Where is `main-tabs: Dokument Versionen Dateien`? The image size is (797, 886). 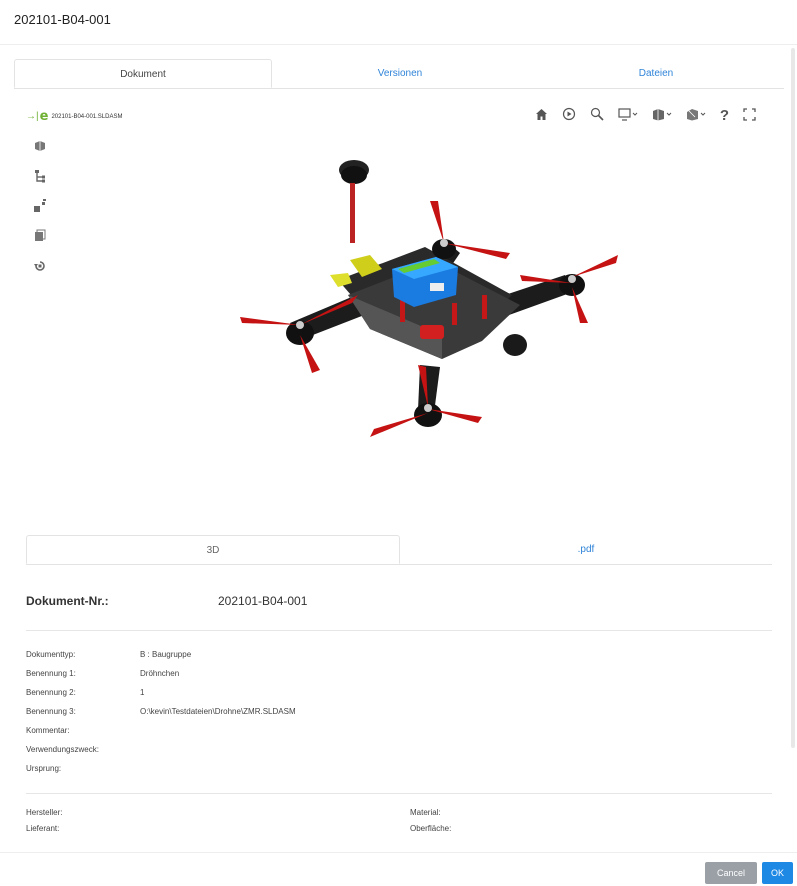
main-tabs: Dokument Versionen Dateien is located at coordinates (399, 74).